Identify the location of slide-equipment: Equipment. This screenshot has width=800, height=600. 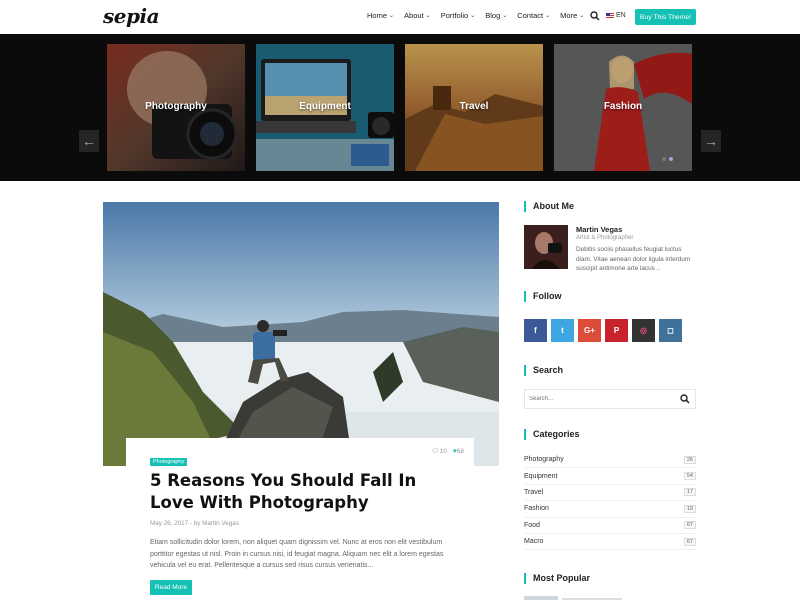
(325, 107).